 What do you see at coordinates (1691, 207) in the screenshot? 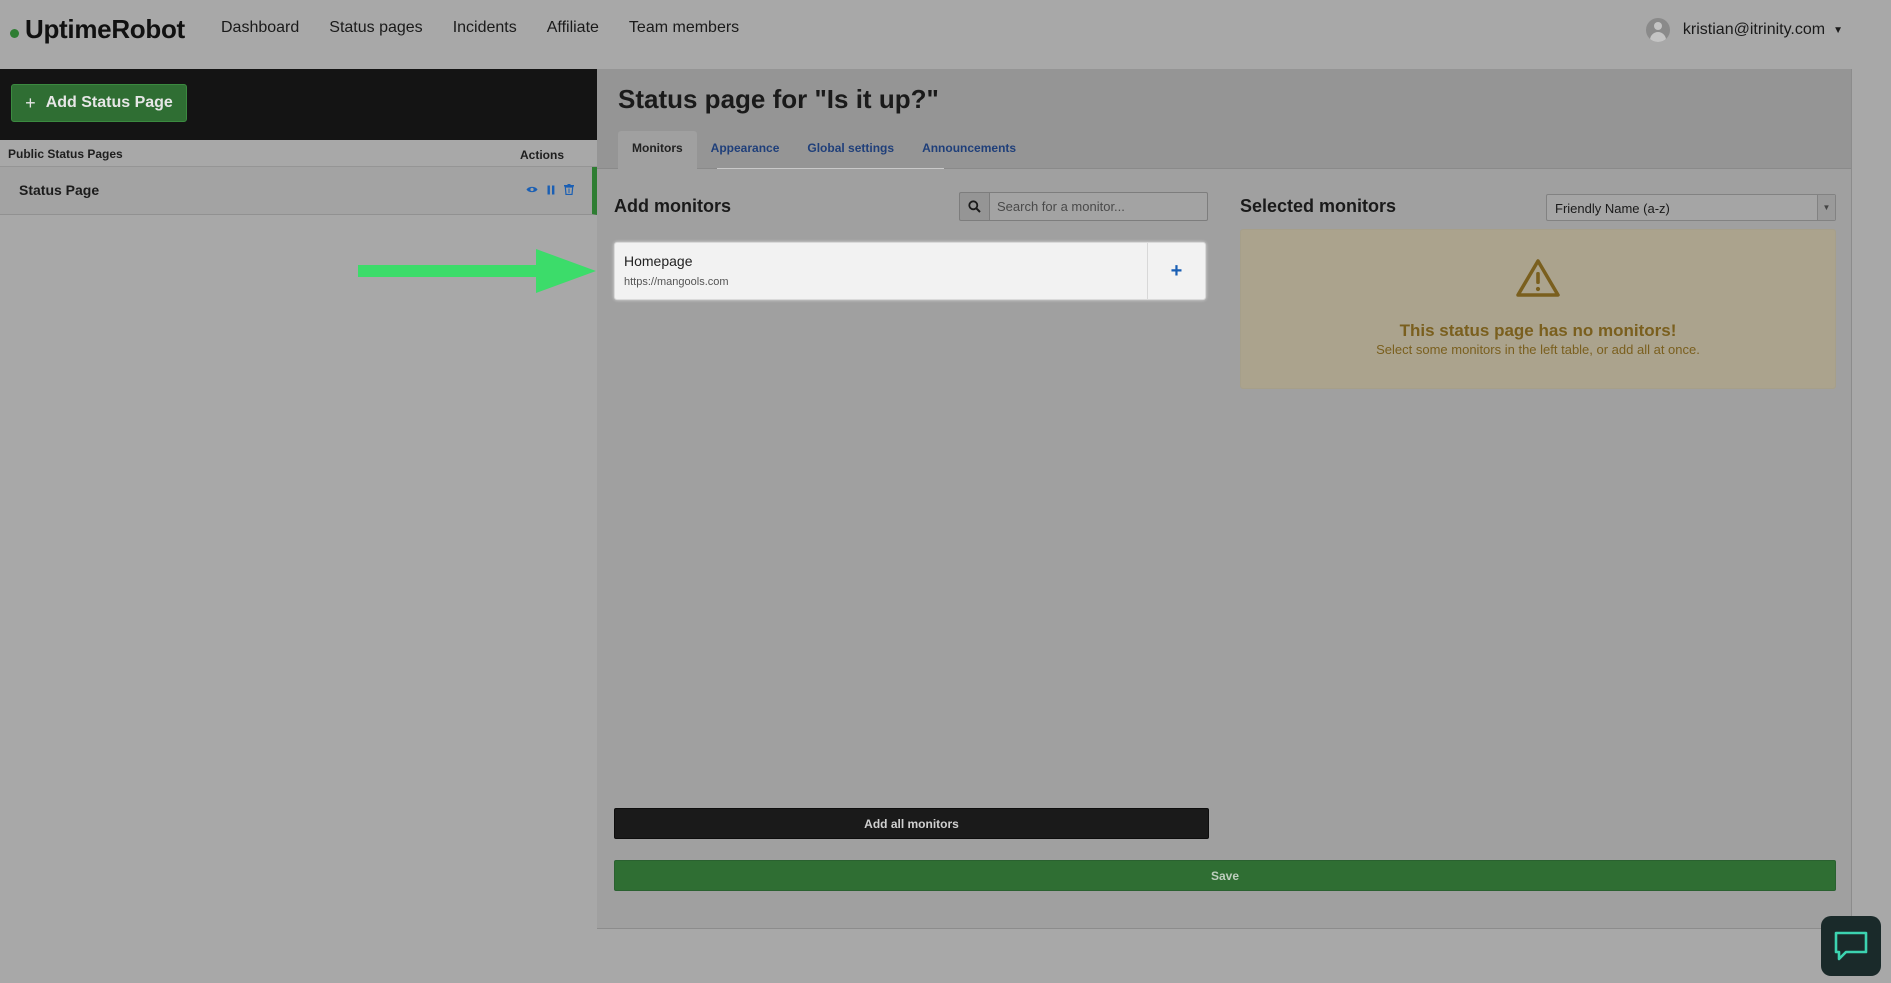
I see `sort-select: Friendly Name (a-z) ▼` at bounding box center [1691, 207].